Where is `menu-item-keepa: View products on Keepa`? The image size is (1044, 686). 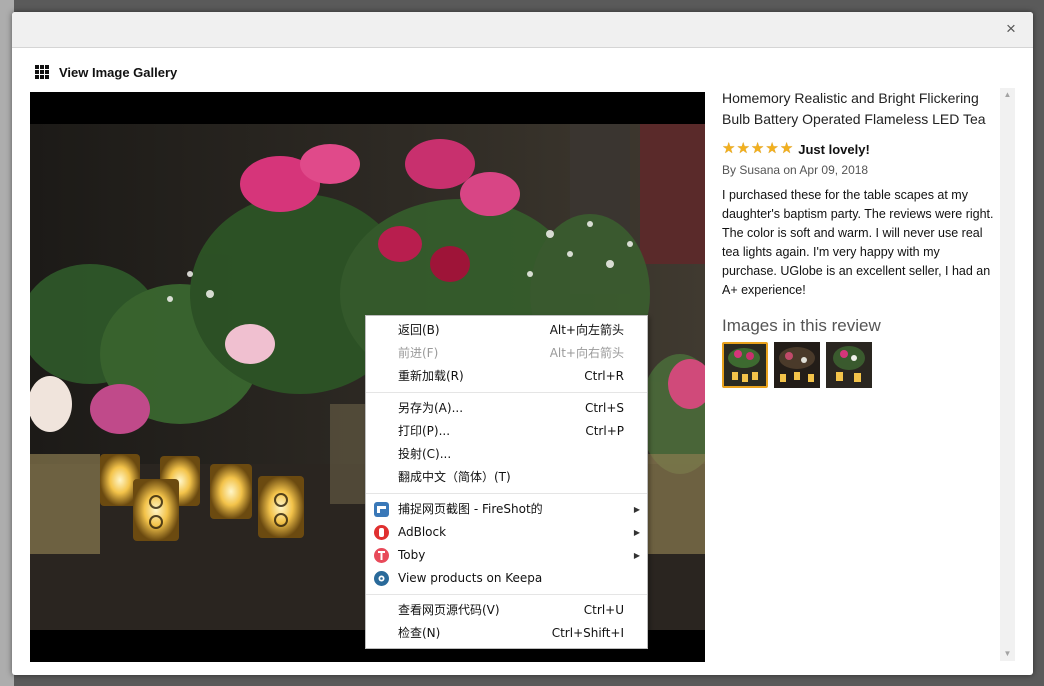 menu-item-keepa: View products on Keepa is located at coordinates (506, 578).